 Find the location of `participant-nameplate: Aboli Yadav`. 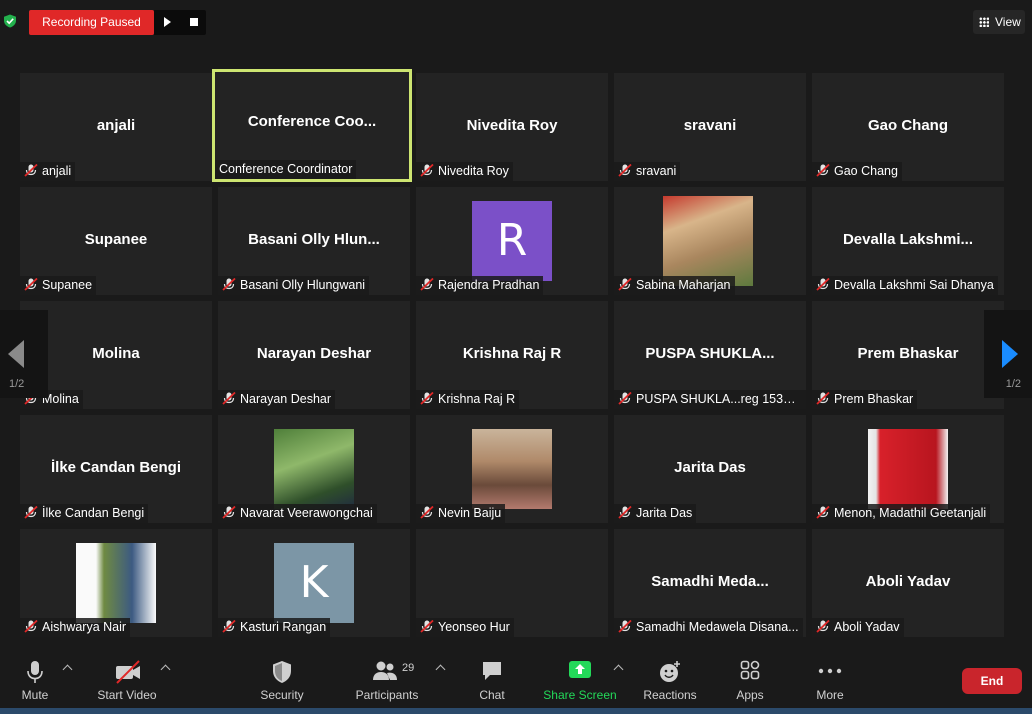

participant-nameplate: Aboli Yadav is located at coordinates (858, 627).